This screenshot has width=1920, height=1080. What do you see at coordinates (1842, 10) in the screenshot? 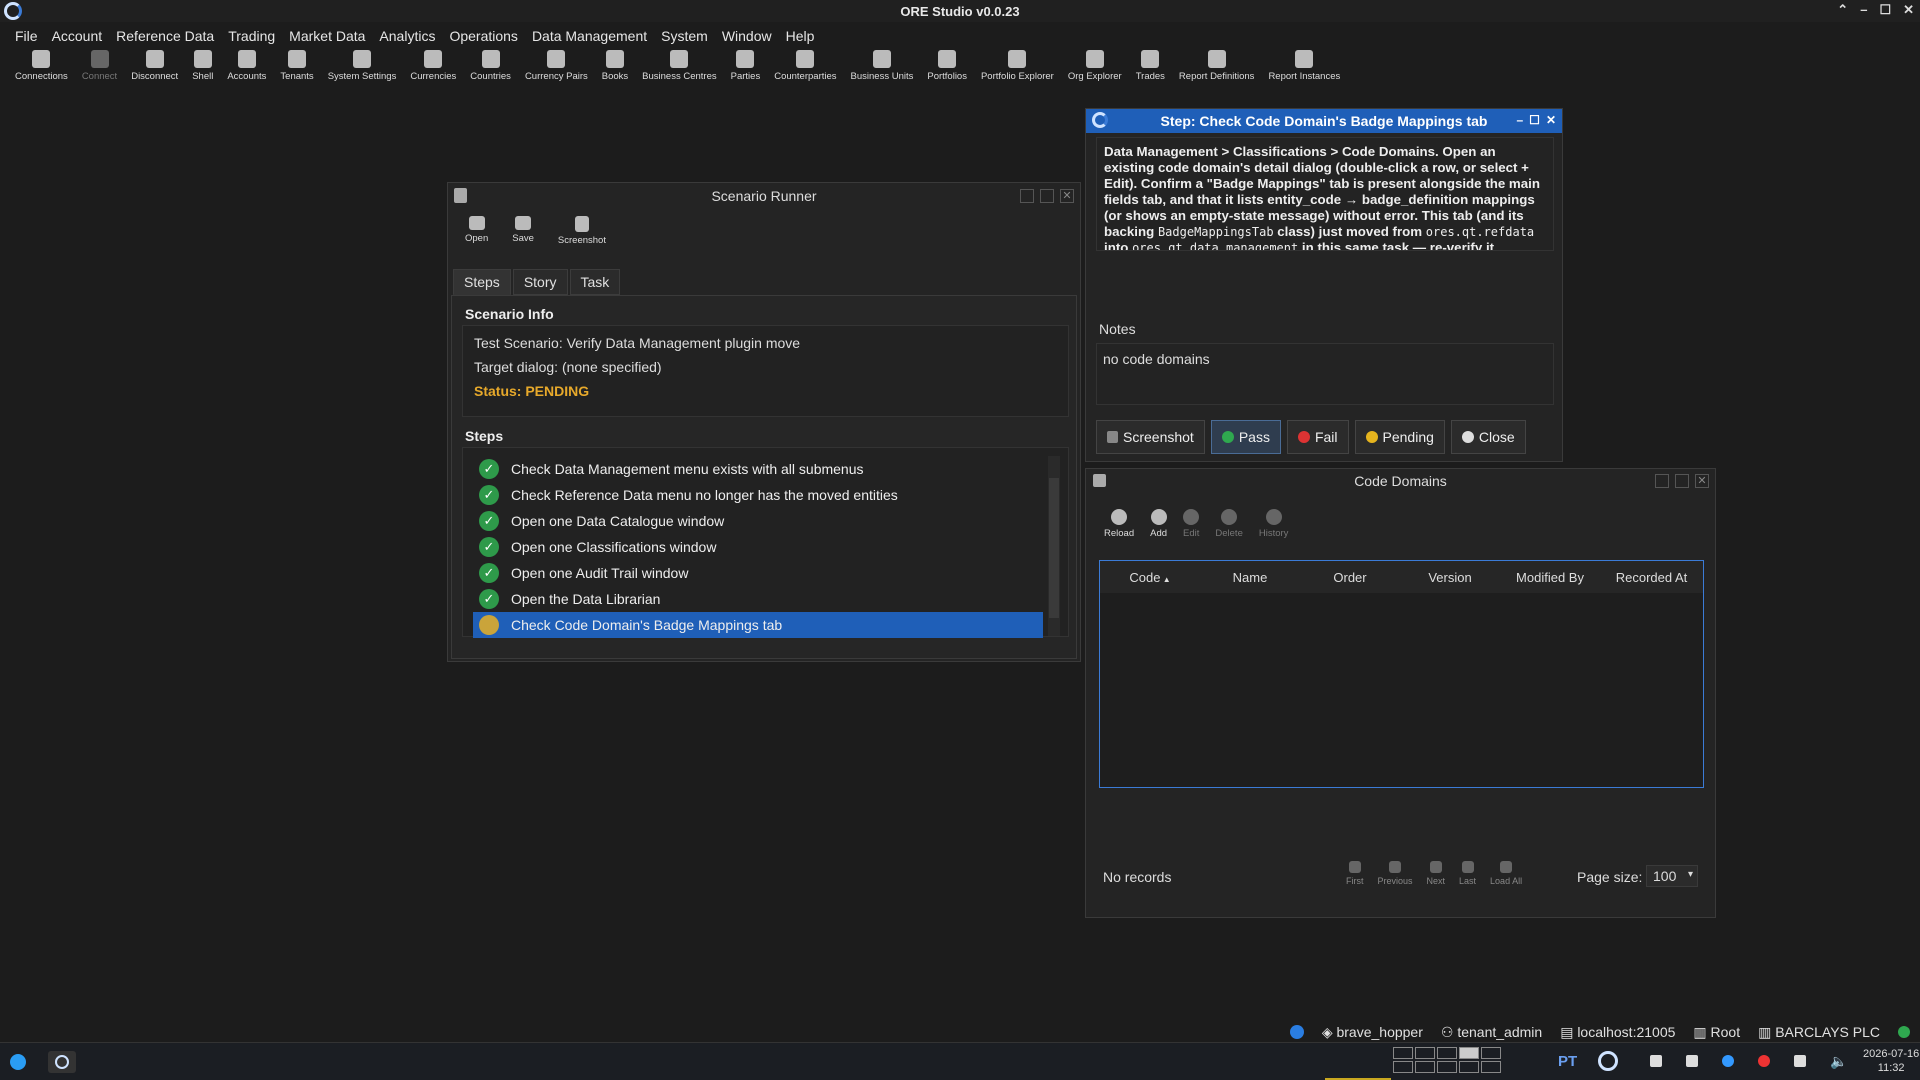
I see `restore-icon: ⌃` at bounding box center [1842, 10].